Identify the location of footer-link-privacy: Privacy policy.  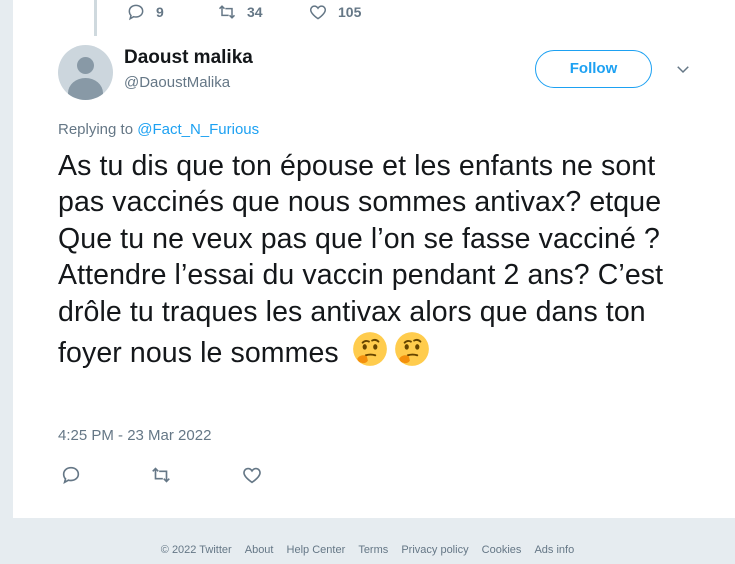
(434, 550).